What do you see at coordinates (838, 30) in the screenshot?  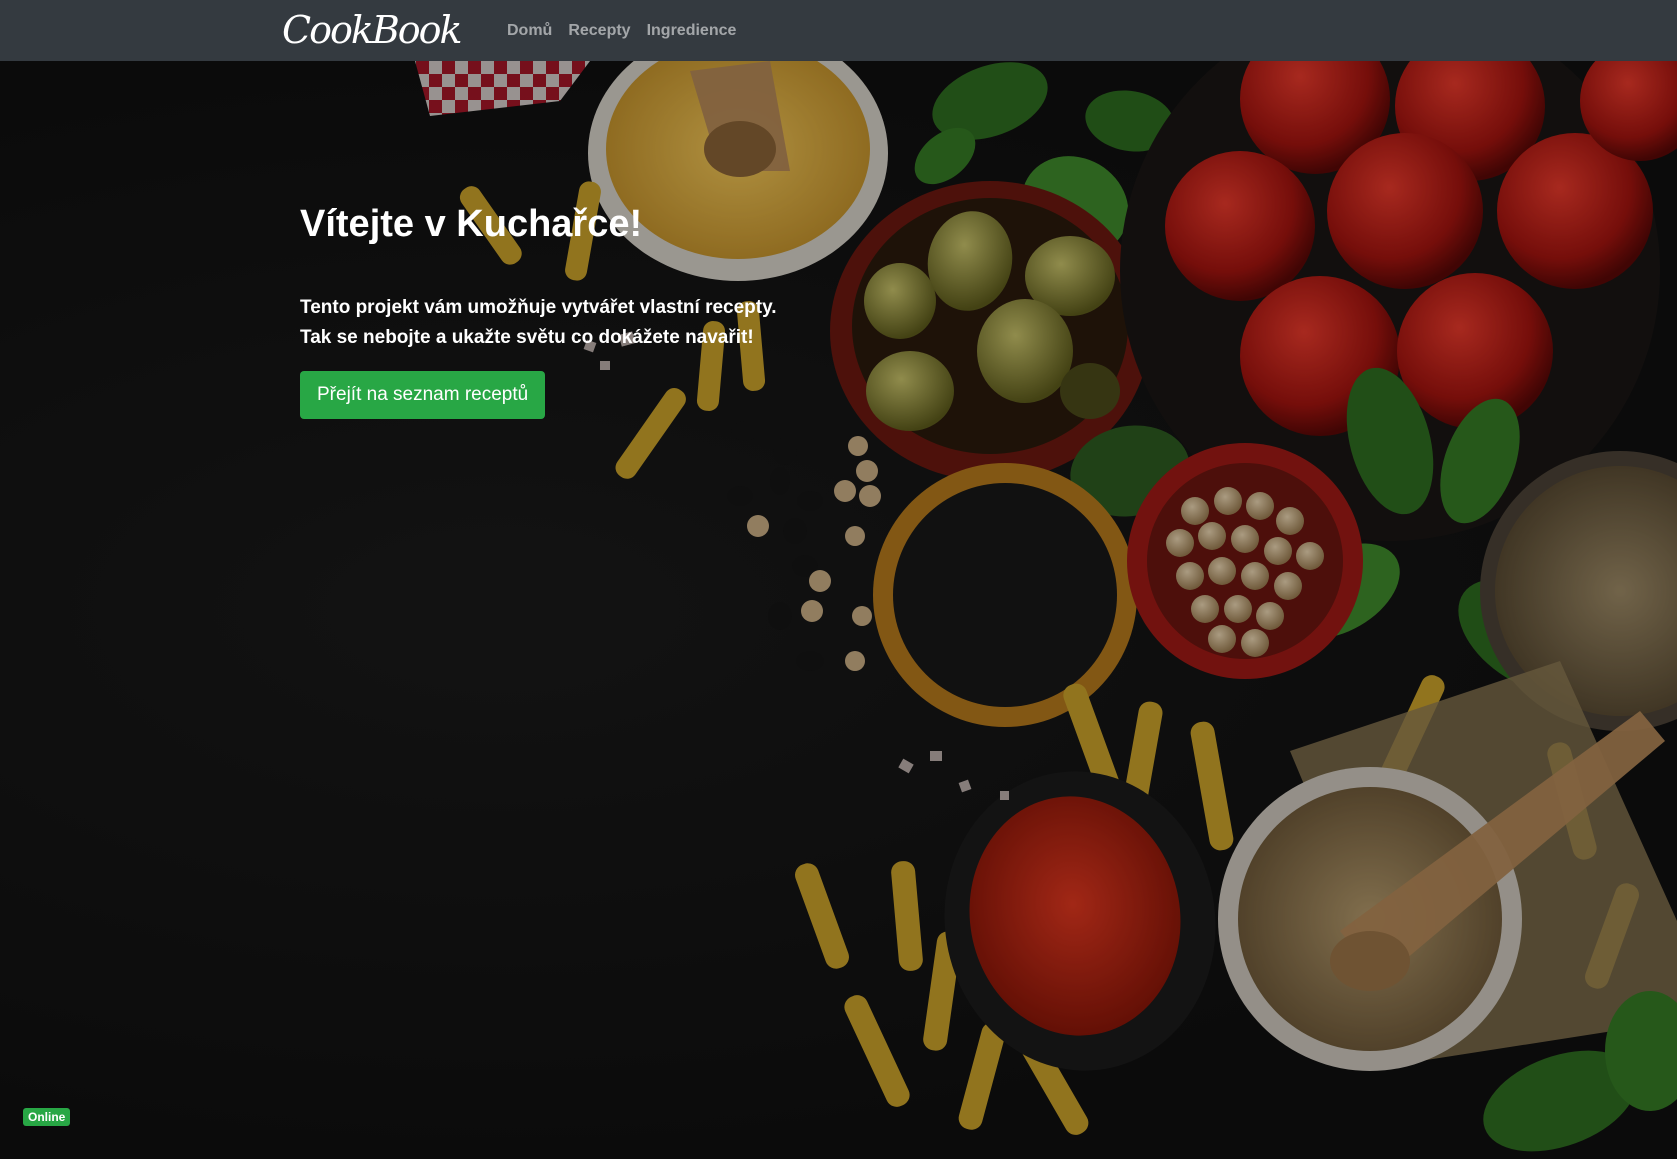 I see `top-navbar: CookBook Domů Recepty Ingredience` at bounding box center [838, 30].